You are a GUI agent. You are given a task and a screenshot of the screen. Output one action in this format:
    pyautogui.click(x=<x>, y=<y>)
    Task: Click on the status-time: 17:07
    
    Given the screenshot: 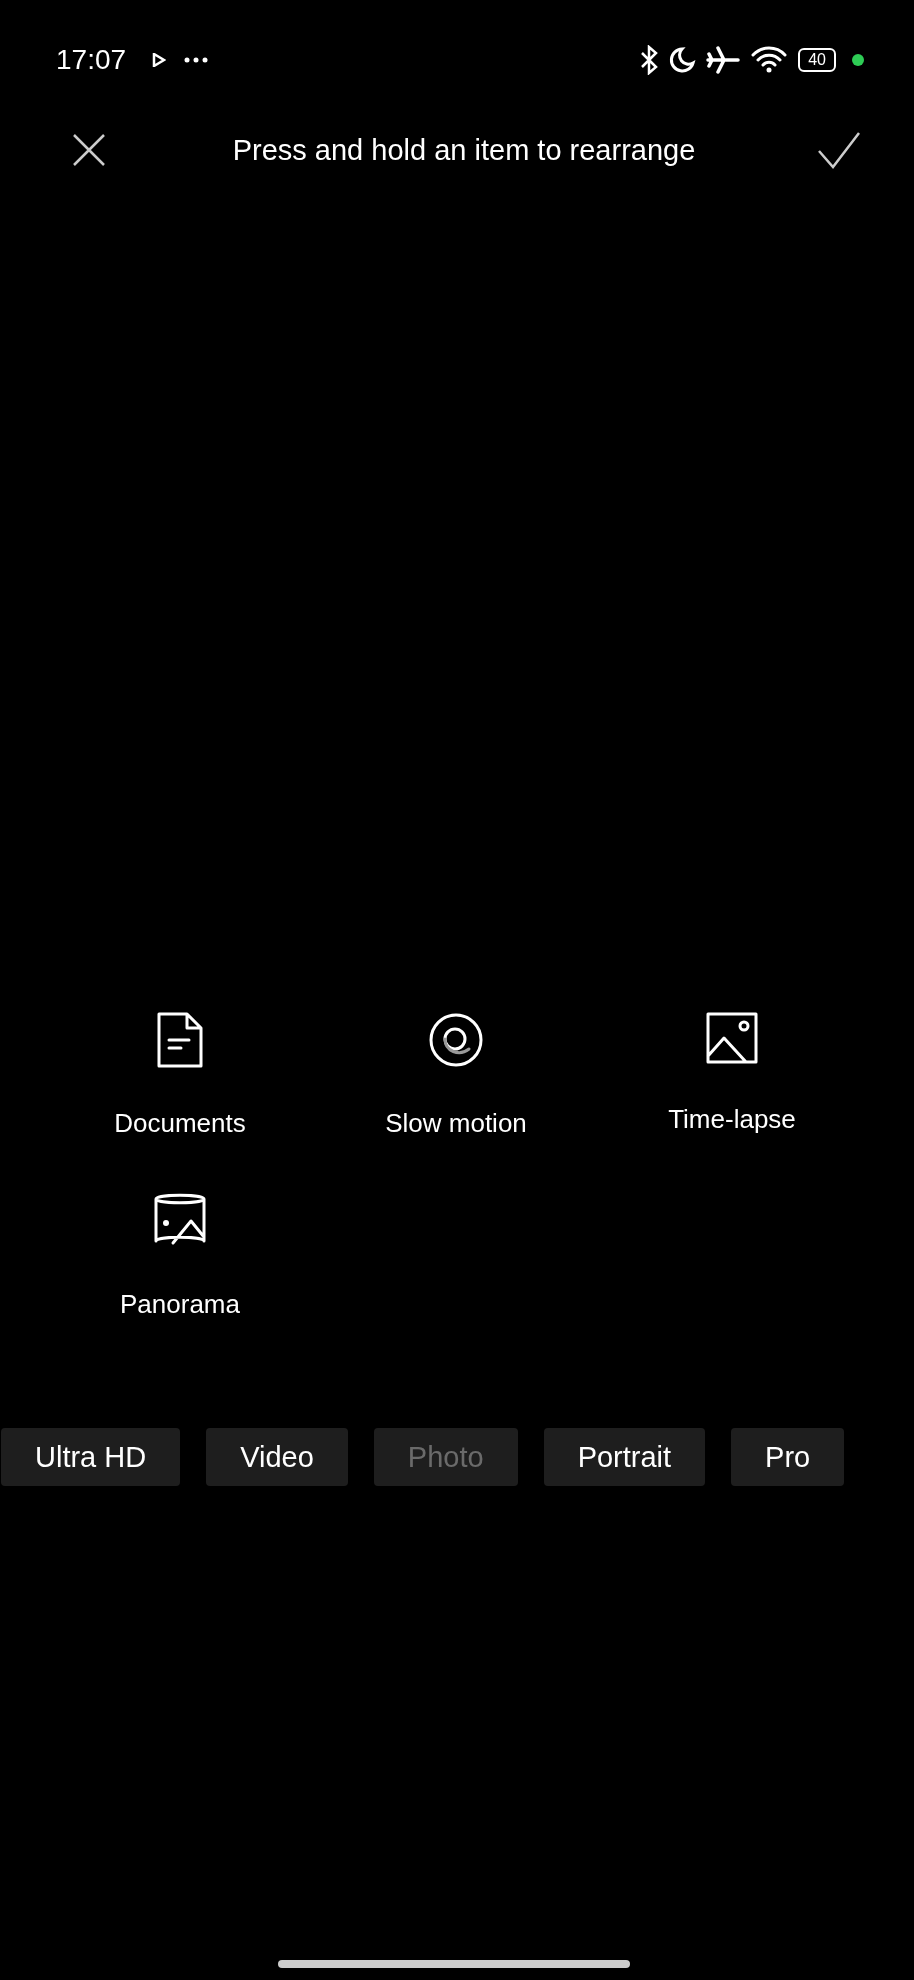 What is the action you would take?
    pyautogui.click(x=91, y=60)
    